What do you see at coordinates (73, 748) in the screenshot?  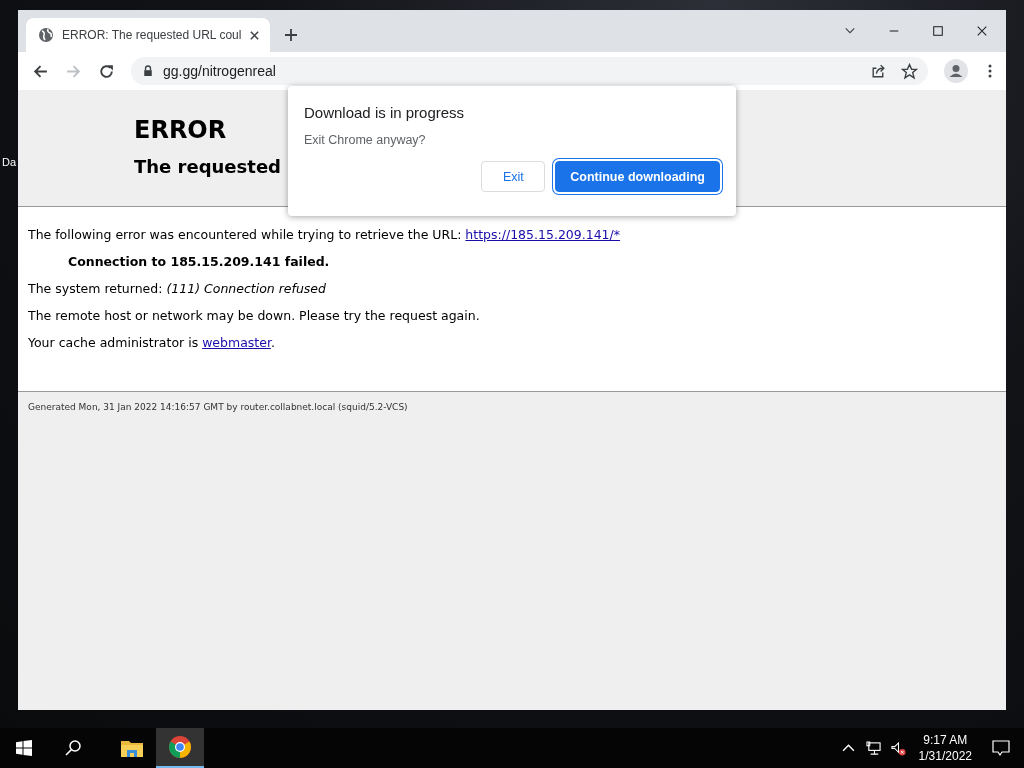 I see `search-icon` at bounding box center [73, 748].